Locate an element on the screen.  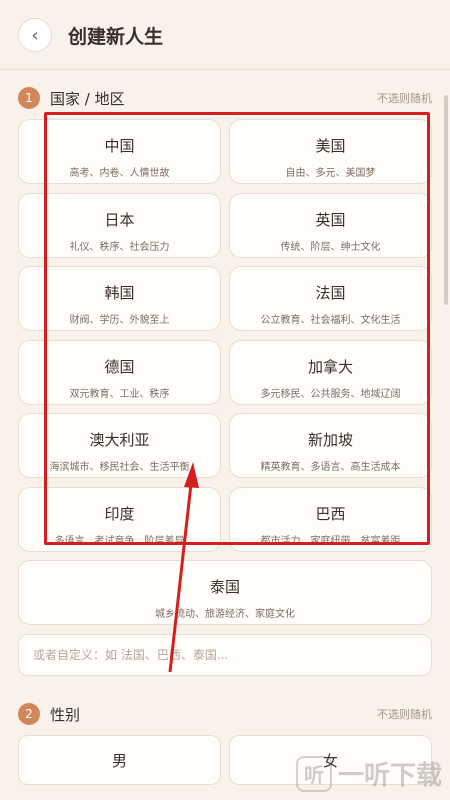
watermark-logo: 听 is located at coordinates (313, 773).